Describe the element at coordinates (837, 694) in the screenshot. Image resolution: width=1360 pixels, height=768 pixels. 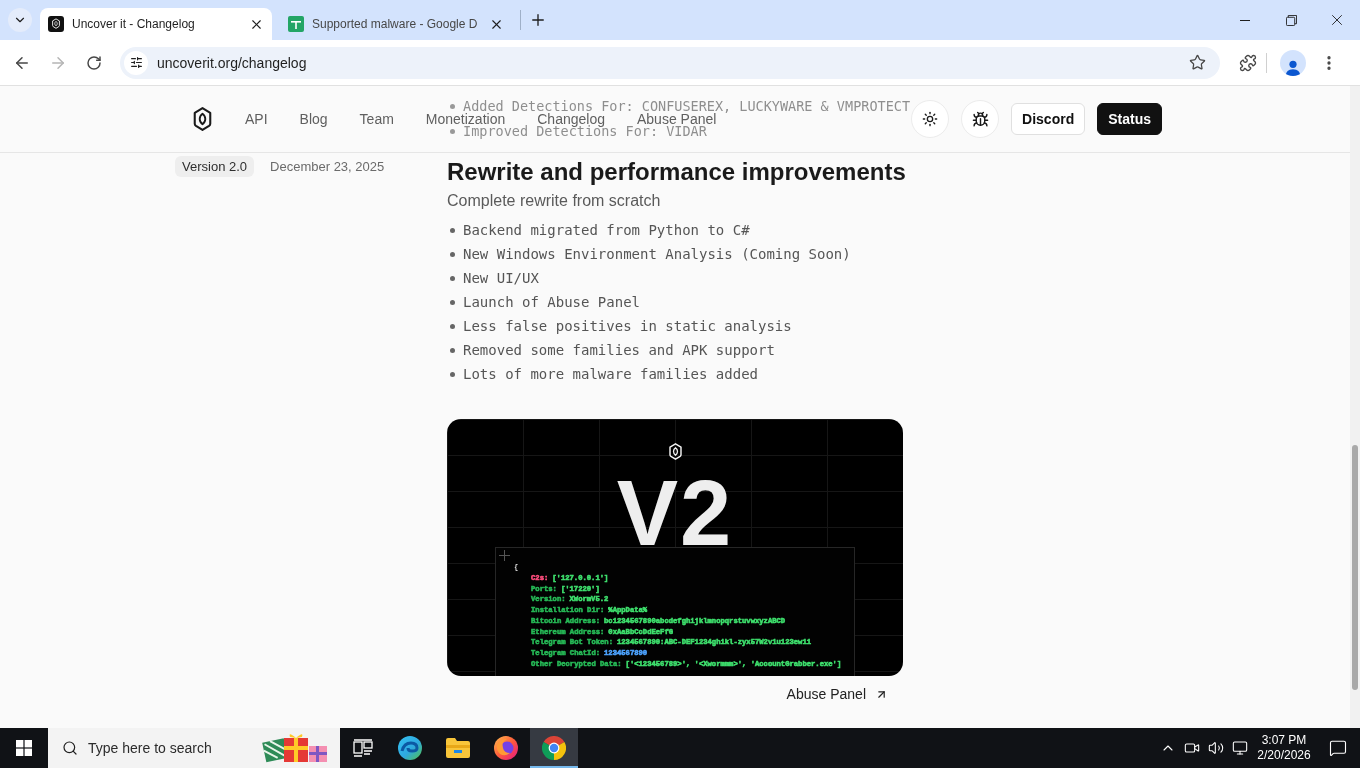
I see `abuse-panel-link: Abuse Panel` at that location.